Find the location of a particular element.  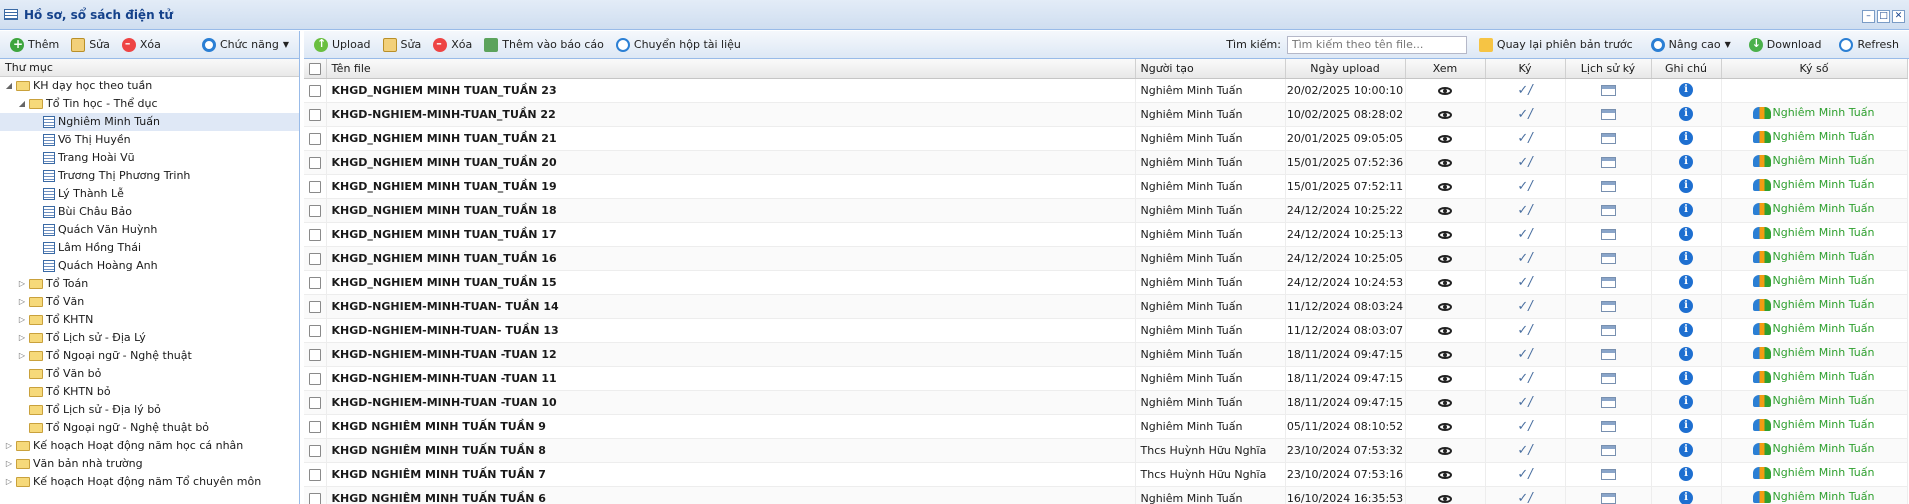

tree-node: Tổ Văn bỏ is located at coordinates (149, 374).